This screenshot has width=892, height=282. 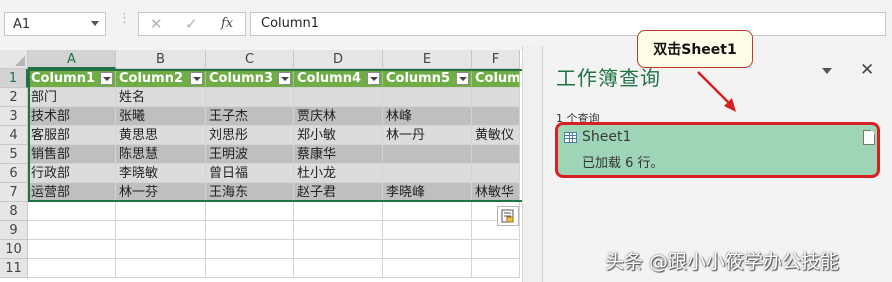 What do you see at coordinates (14, 97) in the screenshot?
I see `row-header-2: 2` at bounding box center [14, 97].